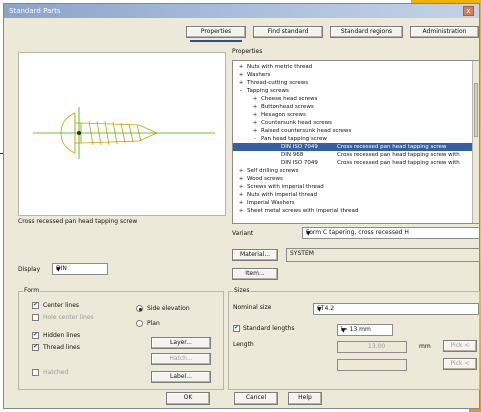  Describe the element at coordinates (242, 290) in the screenshot. I see `sizes-group-label: Sizes` at that location.